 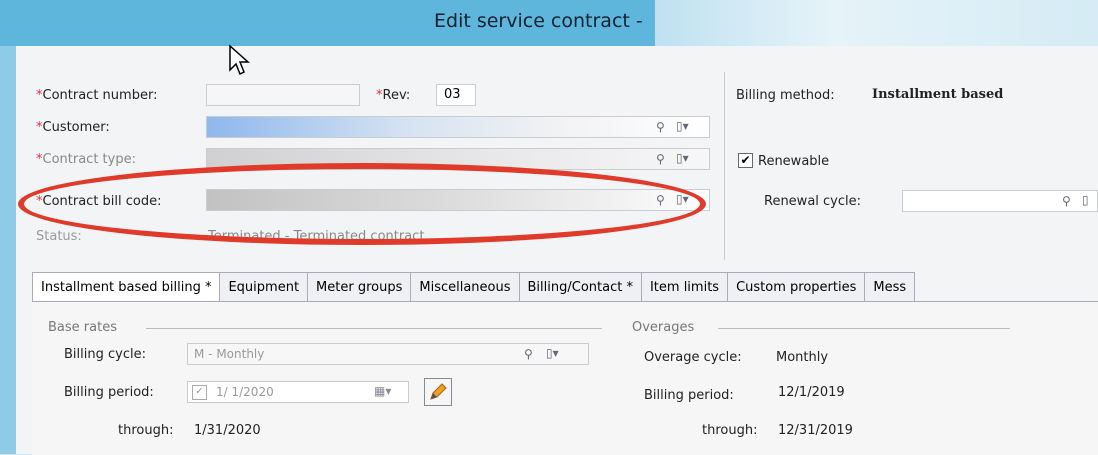 I want to click on billing-period-date: 1/ 1/2020, so click(x=245, y=392).